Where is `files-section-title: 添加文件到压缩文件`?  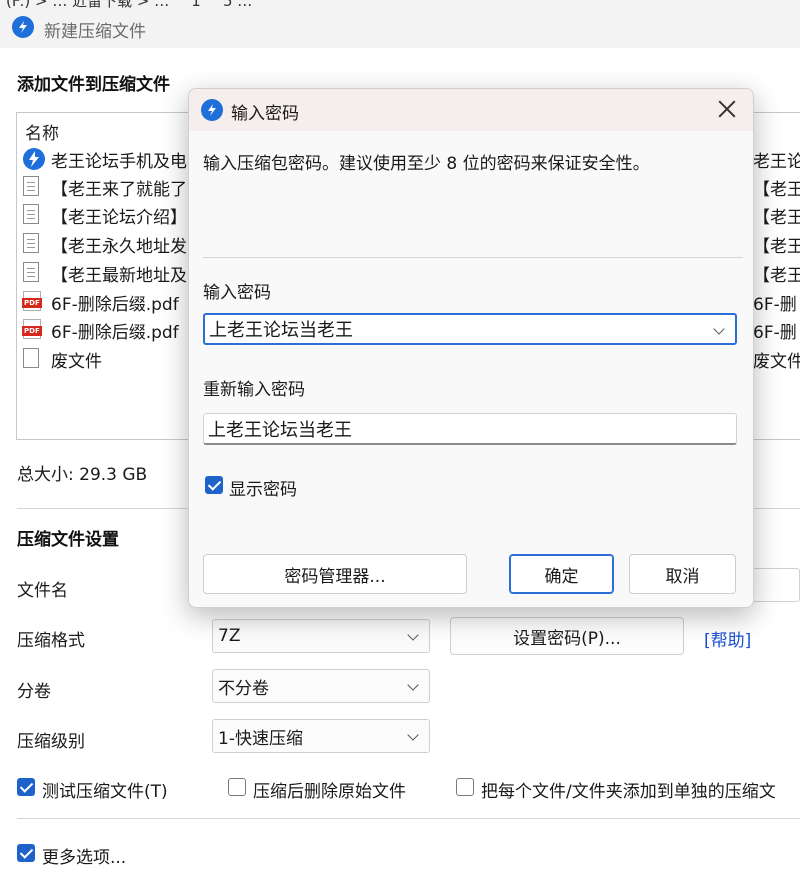
files-section-title: 添加文件到压缩文件 is located at coordinates (93, 85).